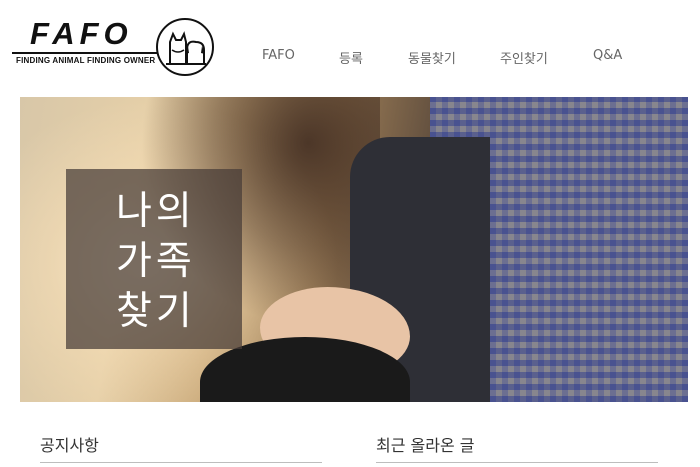 This screenshot has height=467, width=700. I want to click on nav-item-find-owner: 주인찾기, so click(524, 57).